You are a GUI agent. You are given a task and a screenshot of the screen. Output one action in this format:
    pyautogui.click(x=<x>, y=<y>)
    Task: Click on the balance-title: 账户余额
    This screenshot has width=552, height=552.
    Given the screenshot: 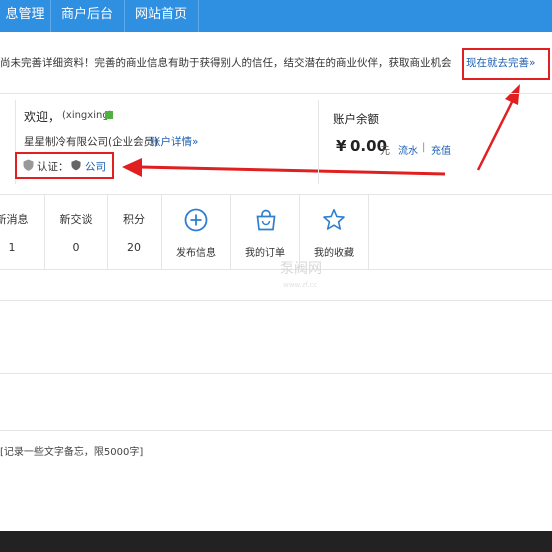 What is the action you would take?
    pyautogui.click(x=356, y=119)
    